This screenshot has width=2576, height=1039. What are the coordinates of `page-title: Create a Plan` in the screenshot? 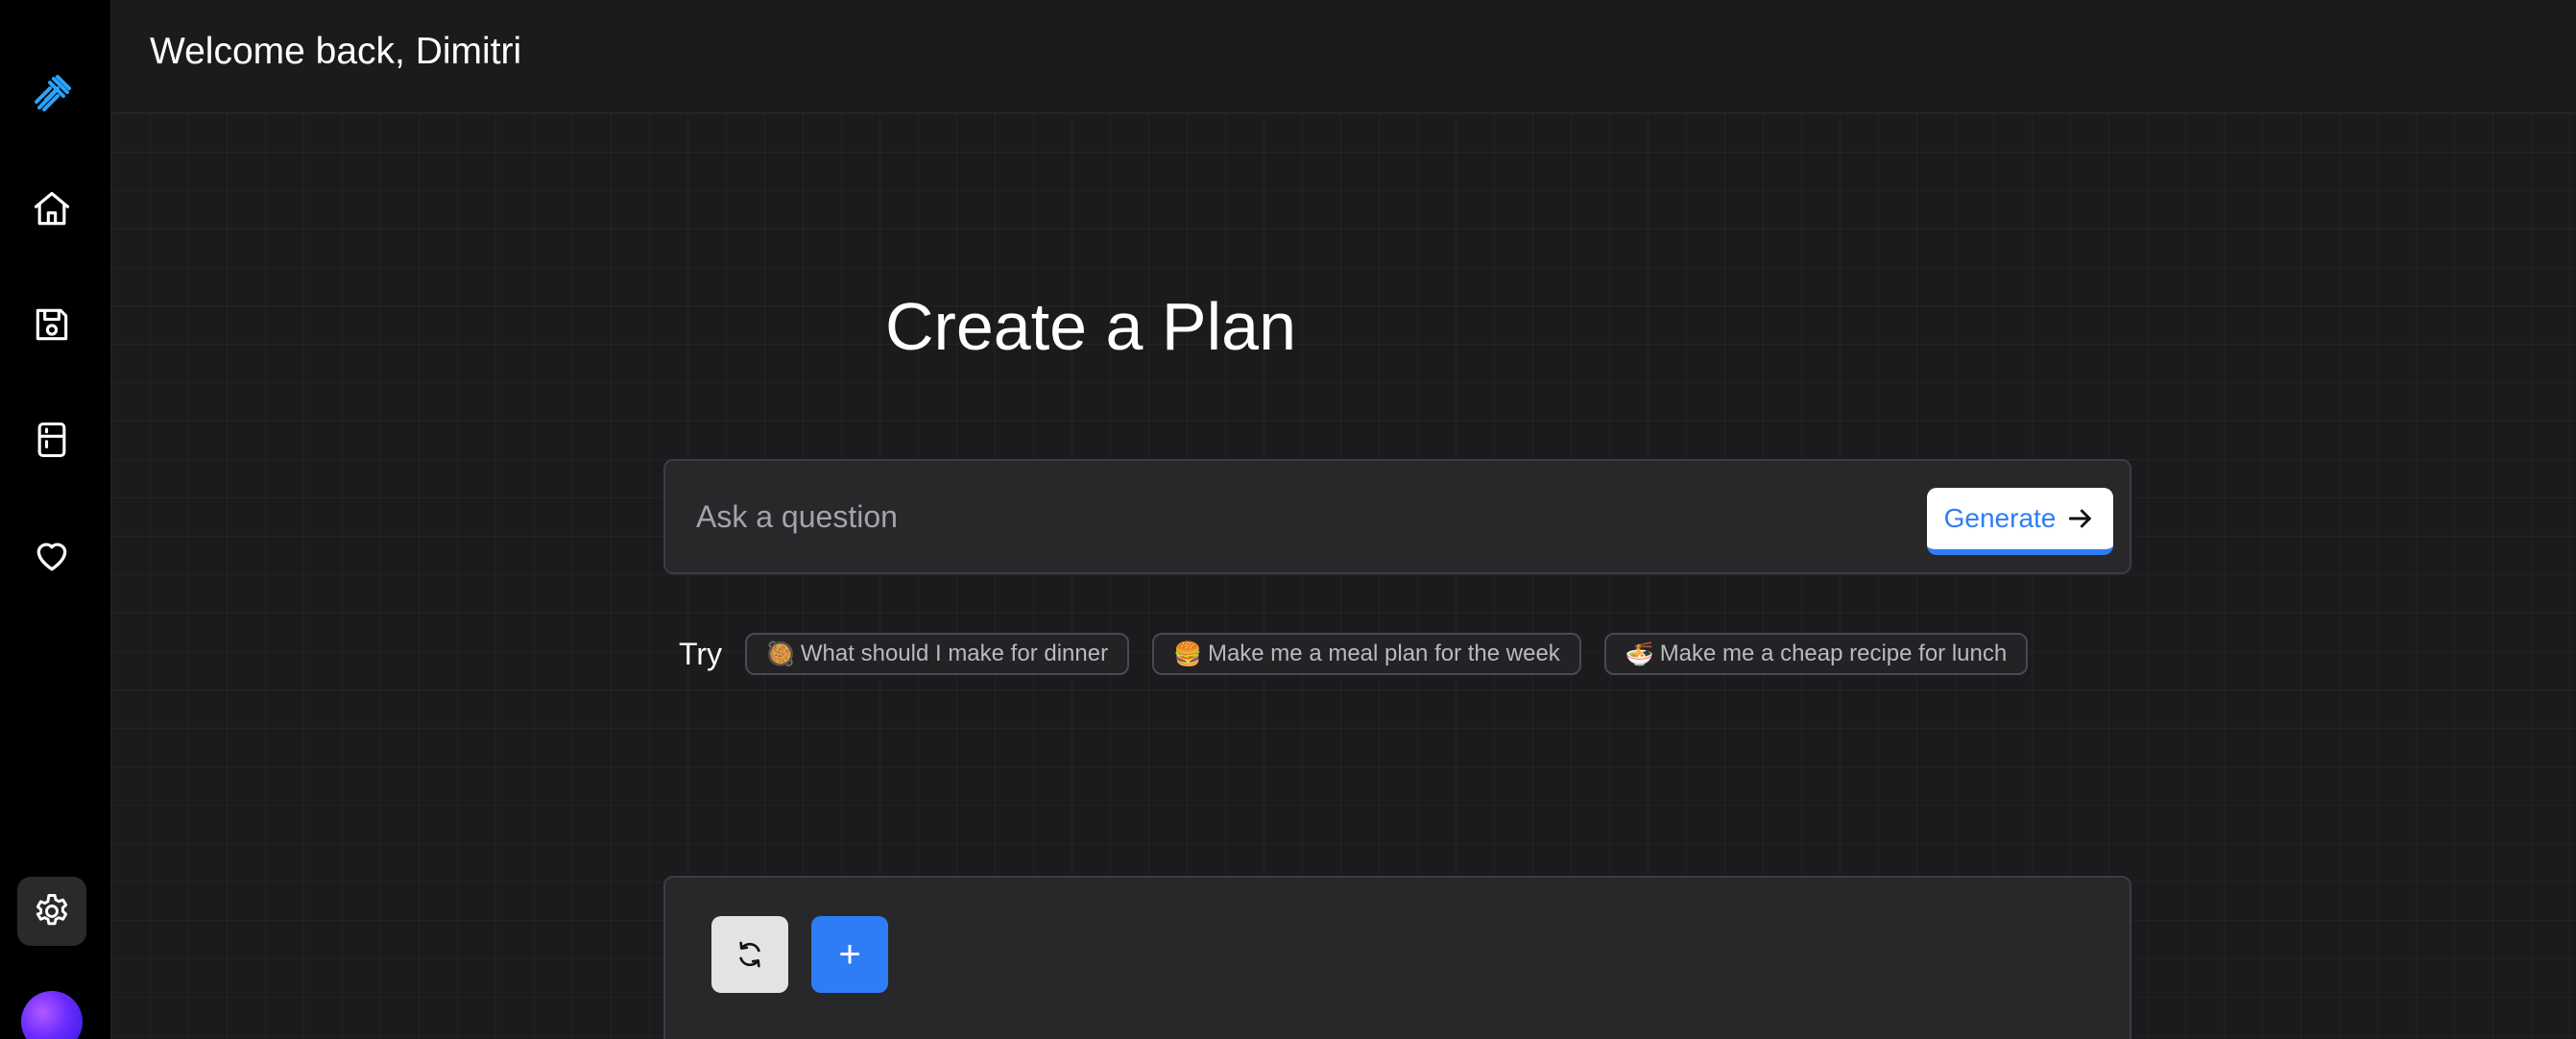 It's located at (1090, 327).